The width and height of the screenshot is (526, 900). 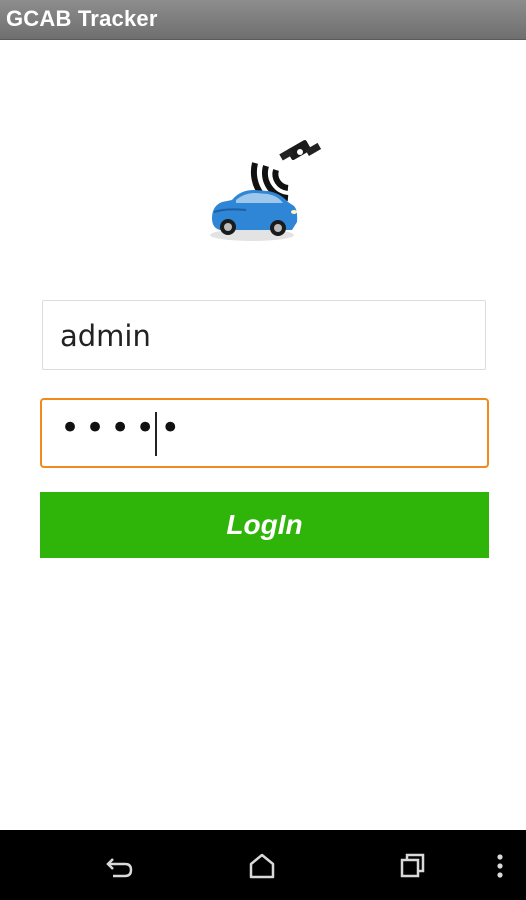 I want to click on system-nav-bar, so click(x=263, y=865).